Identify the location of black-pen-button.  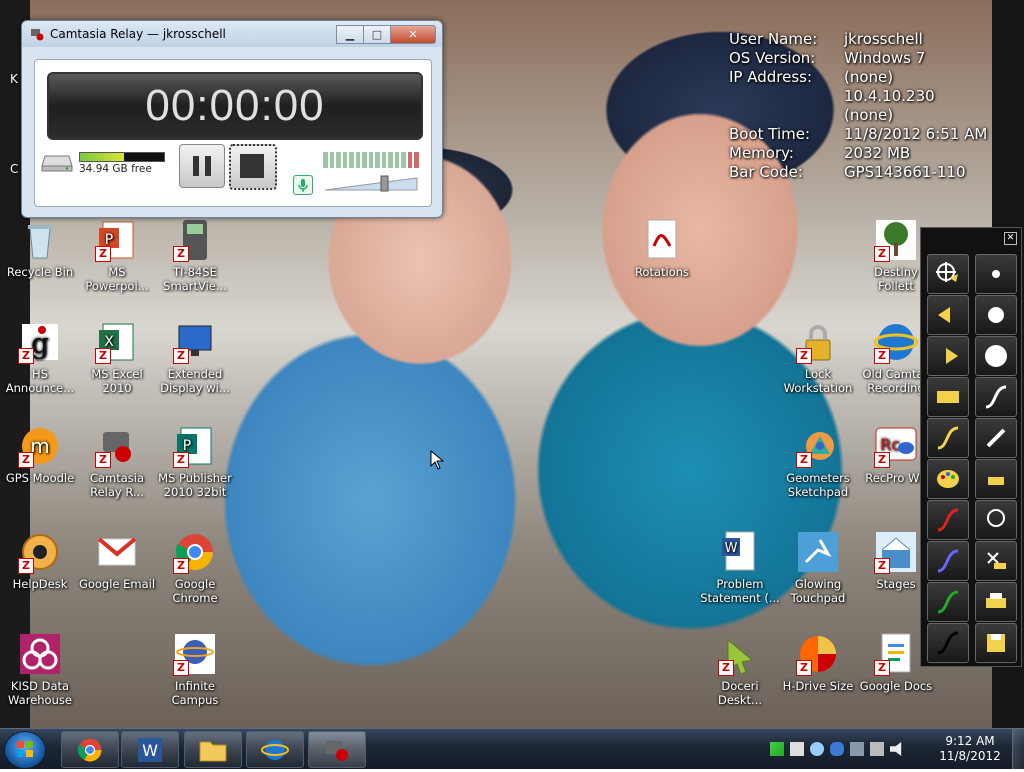
(948, 643).